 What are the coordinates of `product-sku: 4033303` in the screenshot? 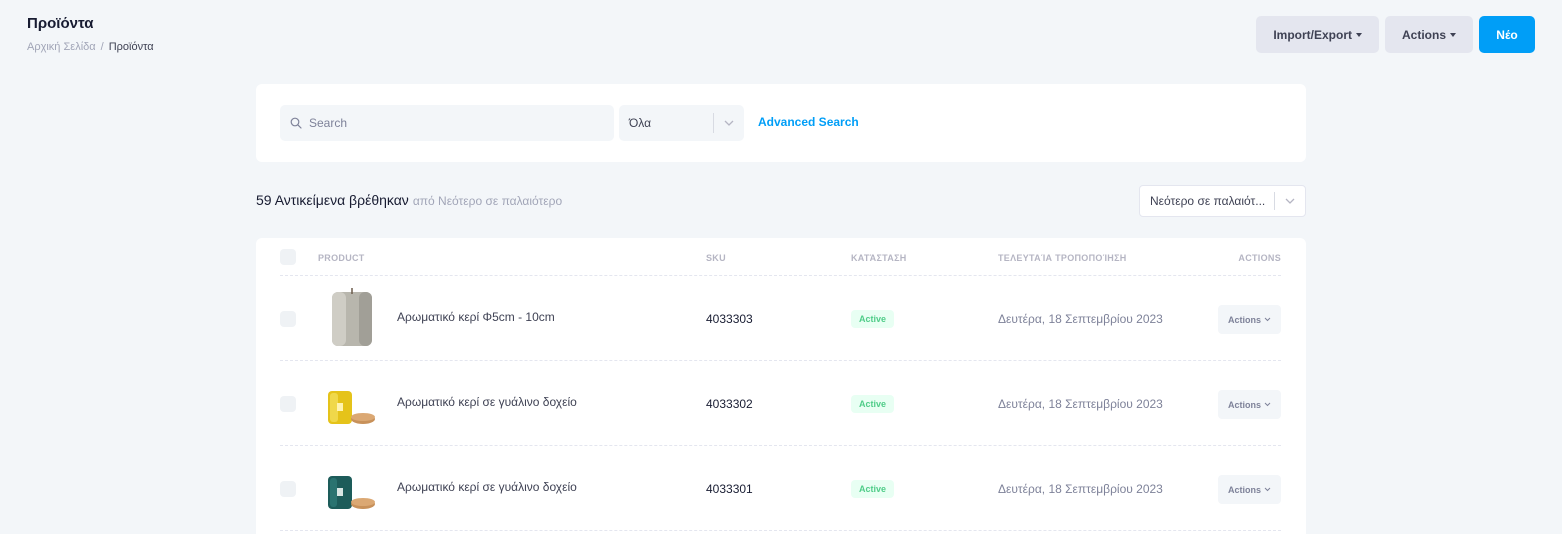 It's located at (729, 319).